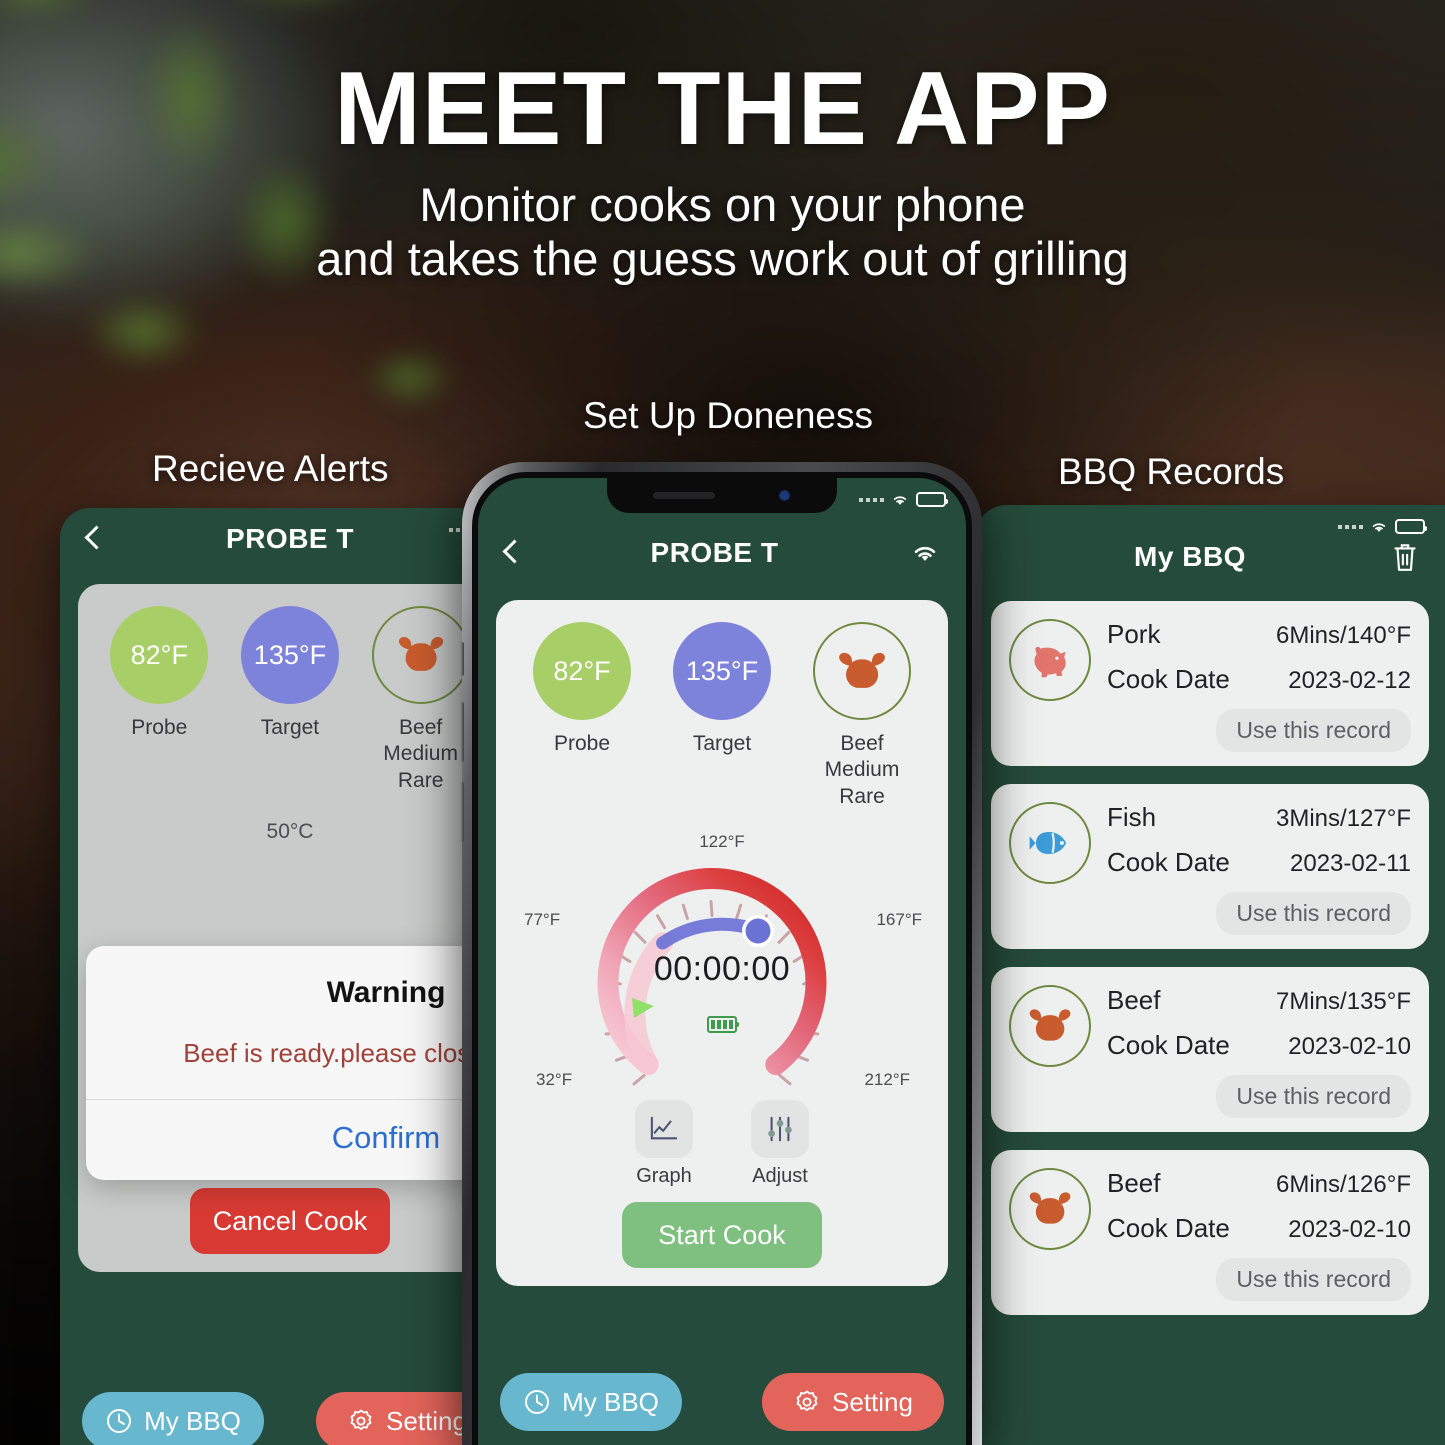 This screenshot has width=1445, height=1445. I want to click on caption-bbq-records: BBQ Records, so click(1171, 471).